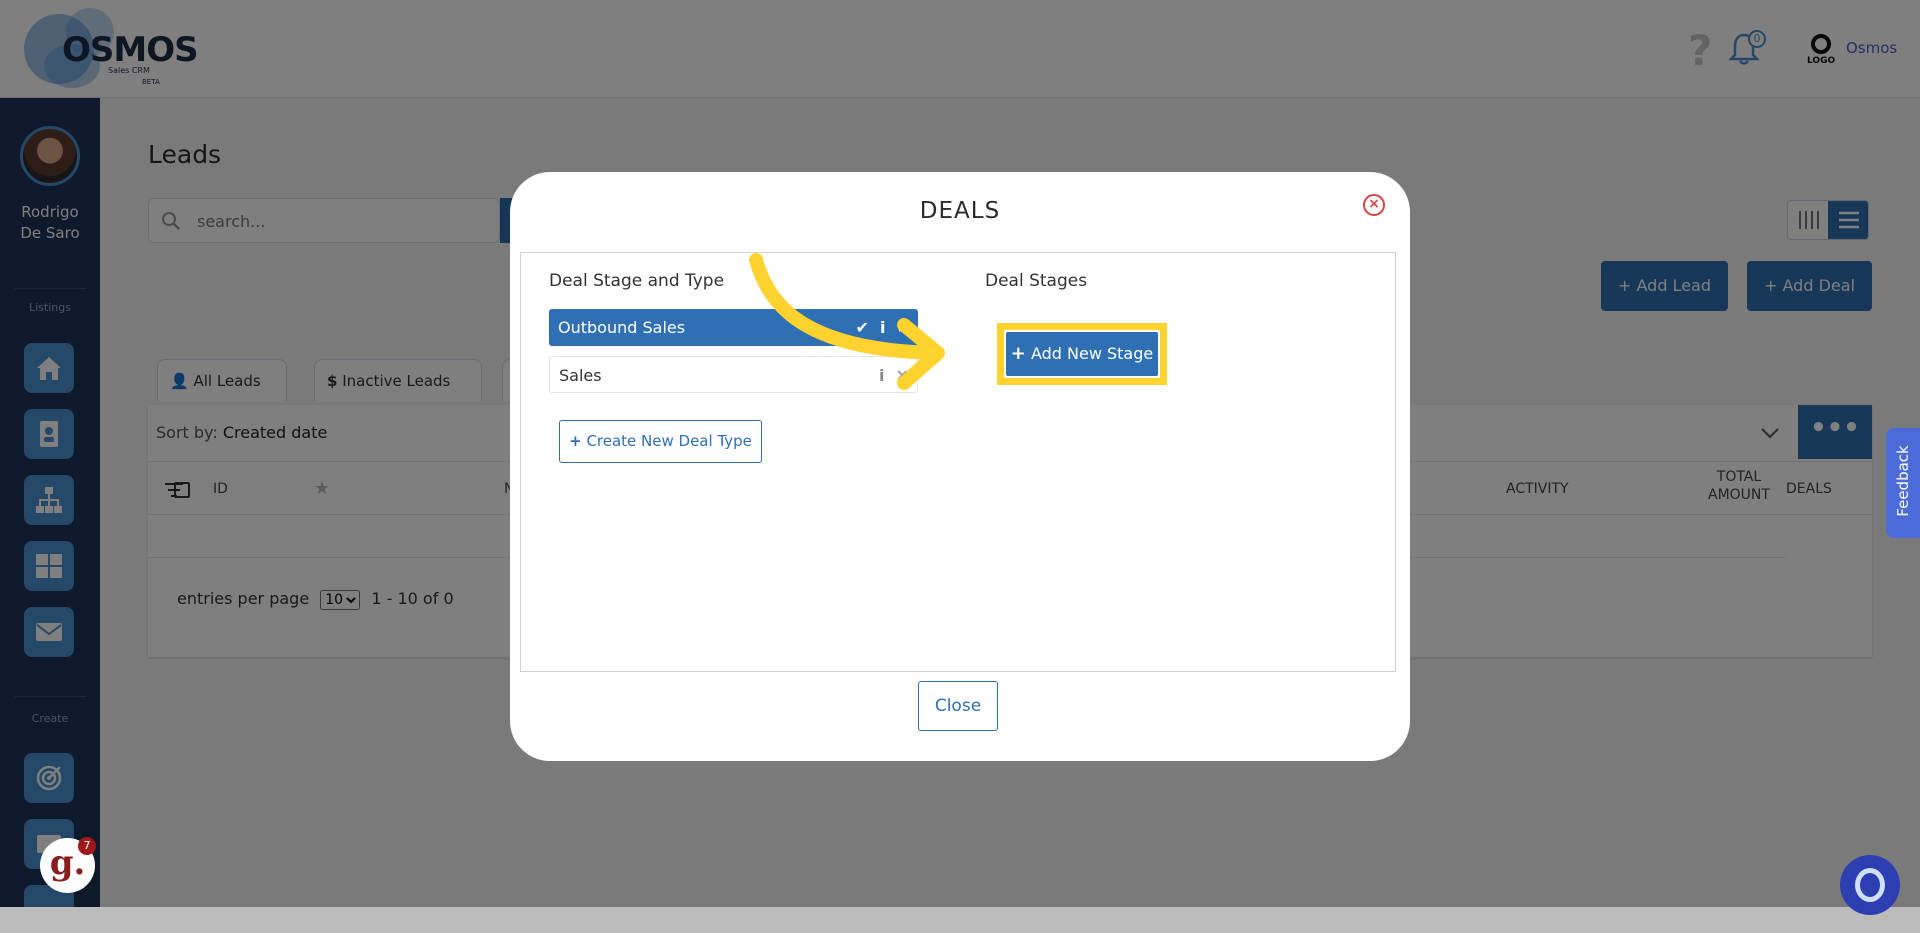  I want to click on highlight-box: + Add New Stage, so click(1082, 354).